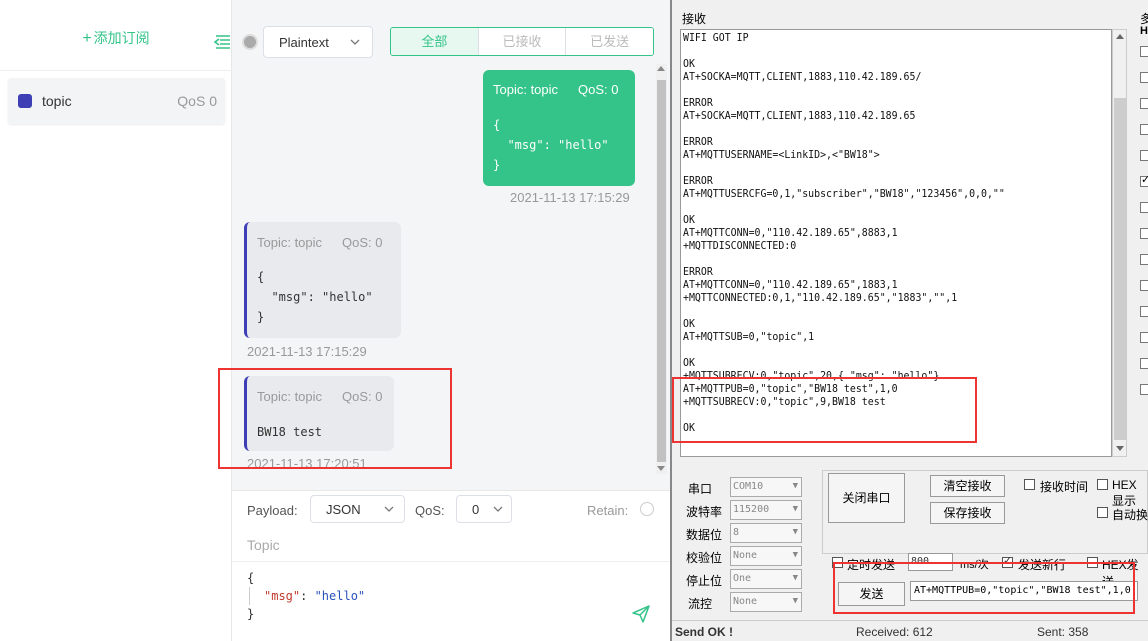 The height and width of the screenshot is (641, 1148). Describe the element at coordinates (121, 38) in the screenshot. I see `add-subscription-label: 添加订阅` at that location.